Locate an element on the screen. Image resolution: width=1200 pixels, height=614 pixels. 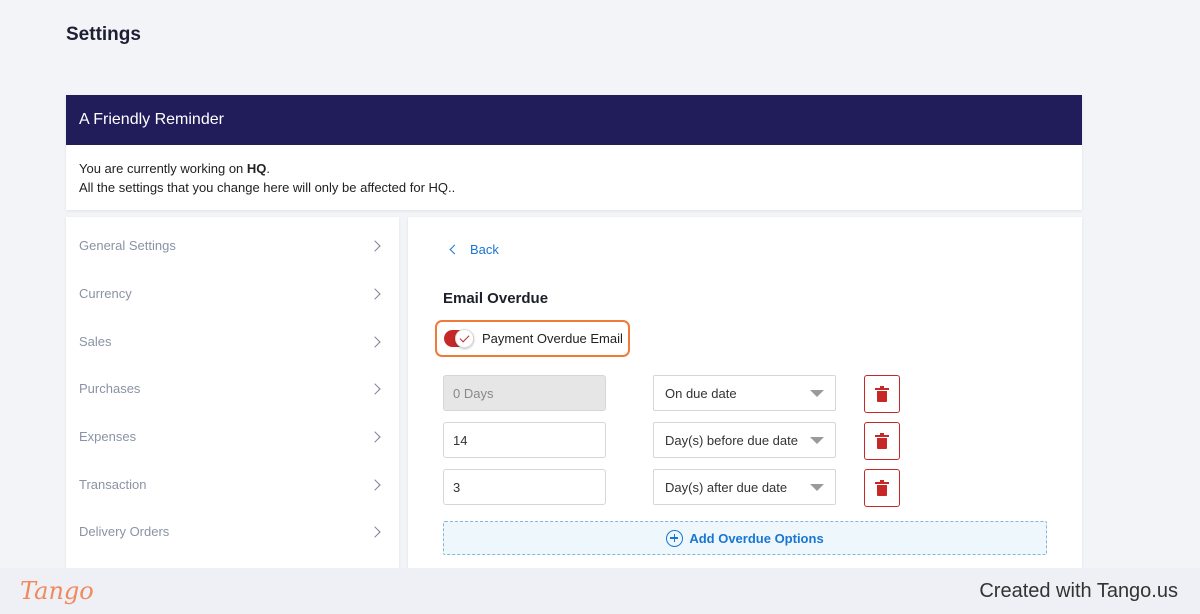
select-value: Day(s) after due date is located at coordinates (726, 487).